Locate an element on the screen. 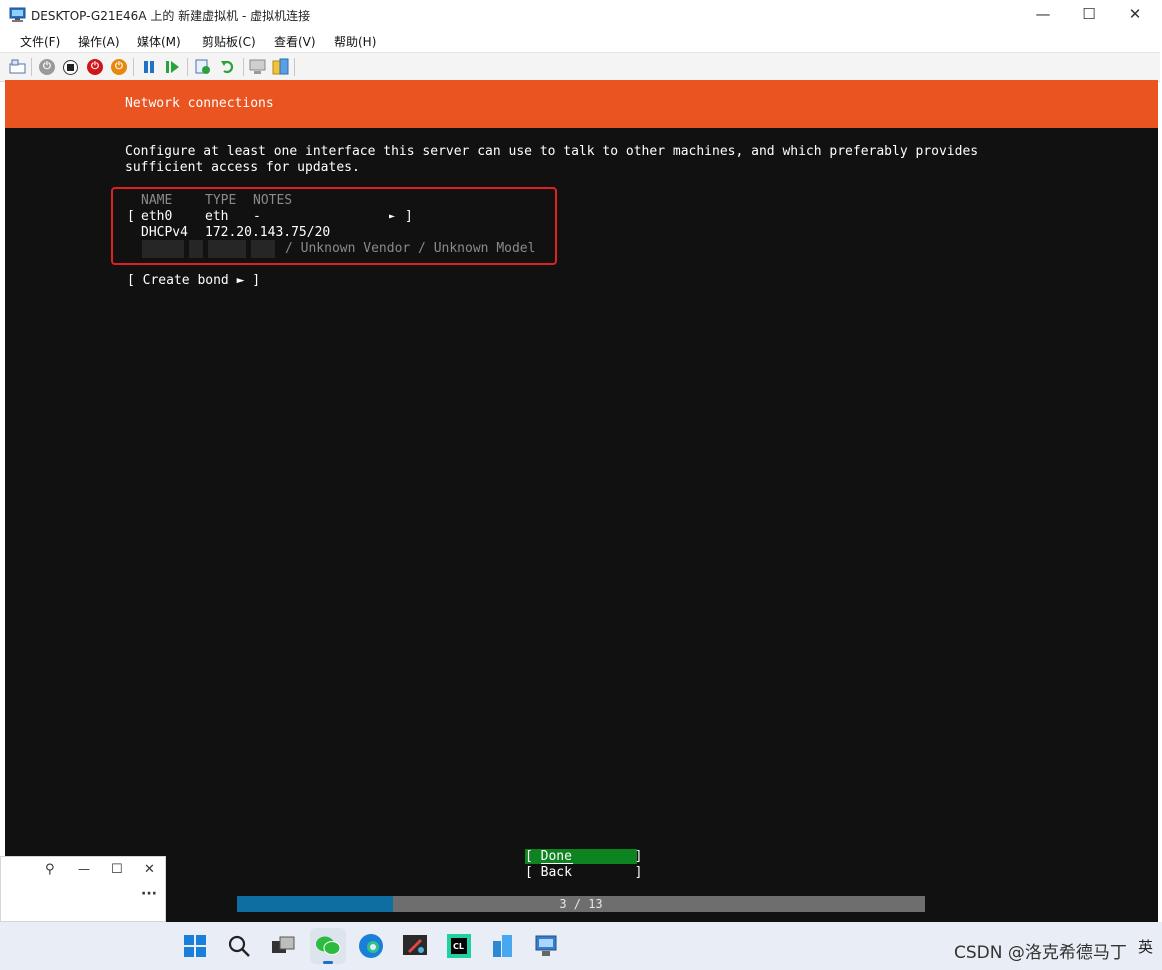 The height and width of the screenshot is (970, 1162). row-close-bracket: ] is located at coordinates (409, 216).